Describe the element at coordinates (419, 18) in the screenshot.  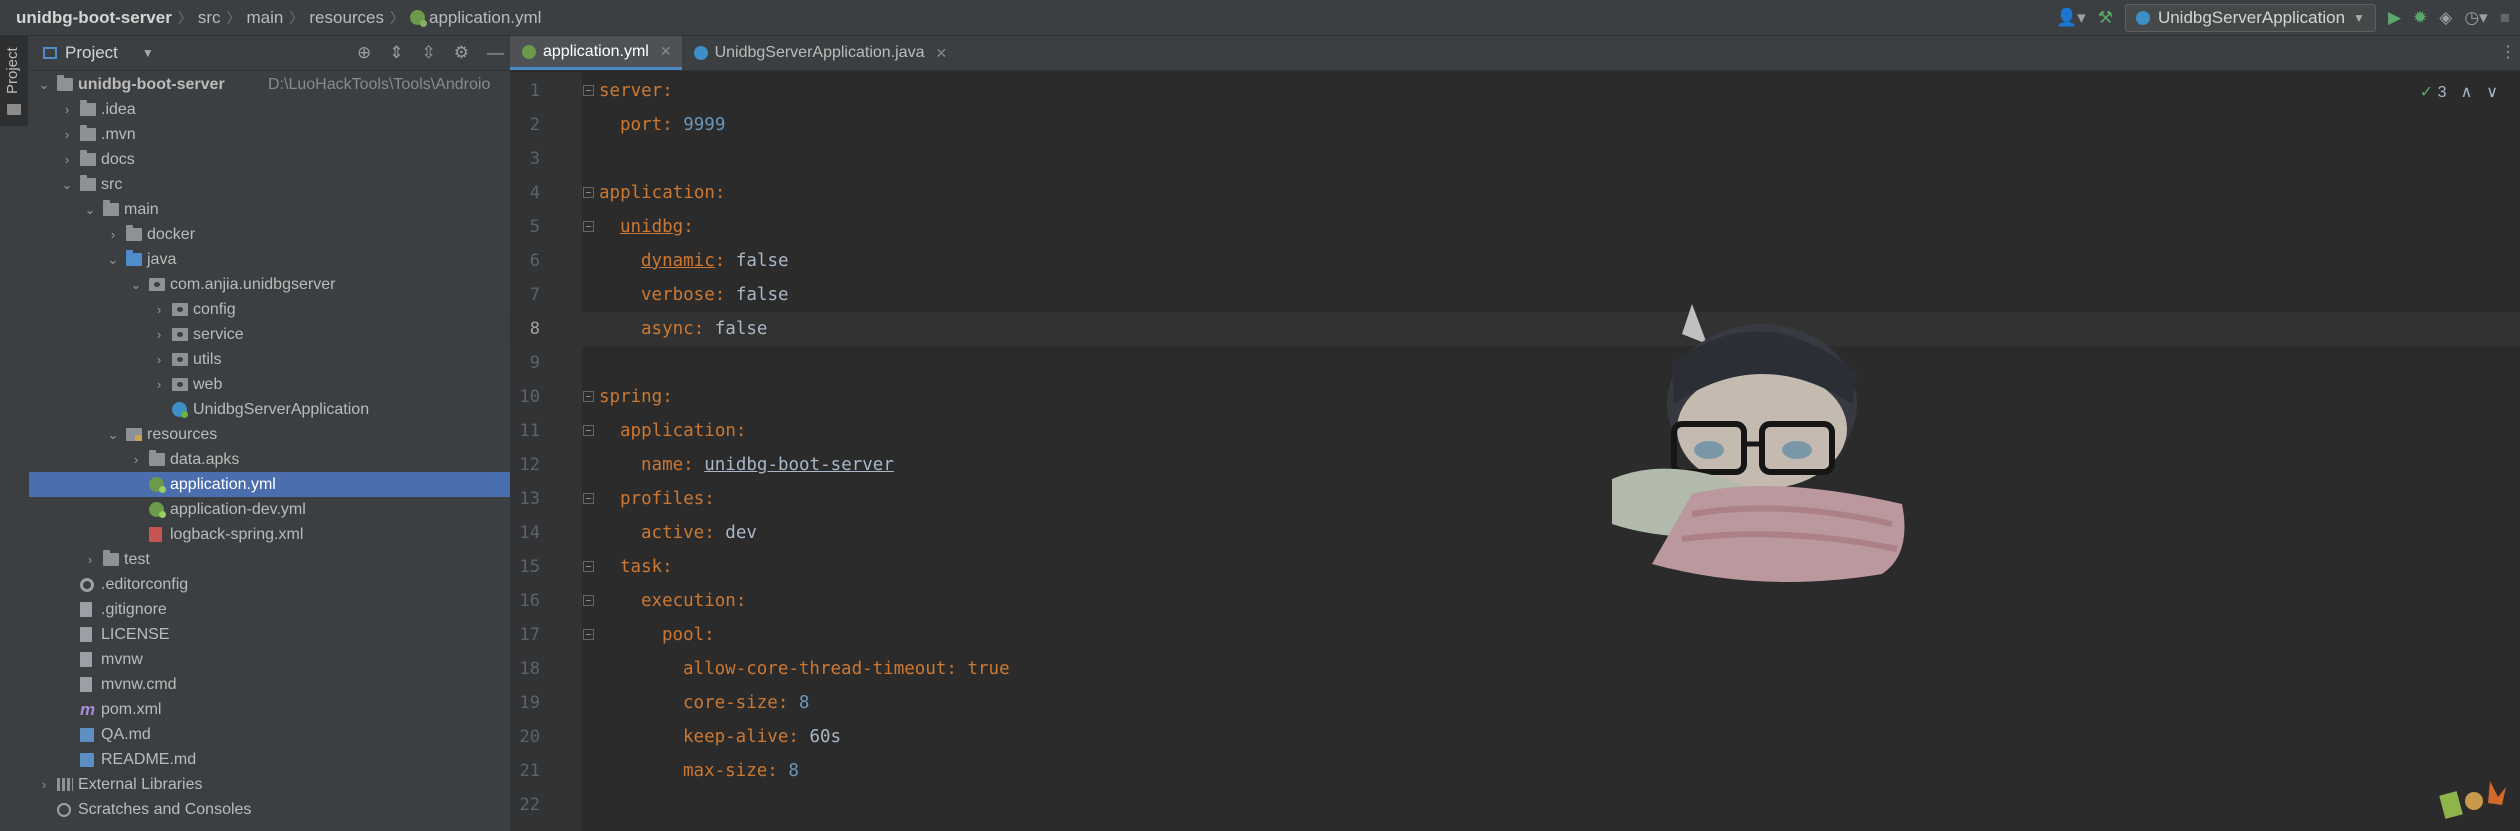
I see `yaml-file-icon` at that location.